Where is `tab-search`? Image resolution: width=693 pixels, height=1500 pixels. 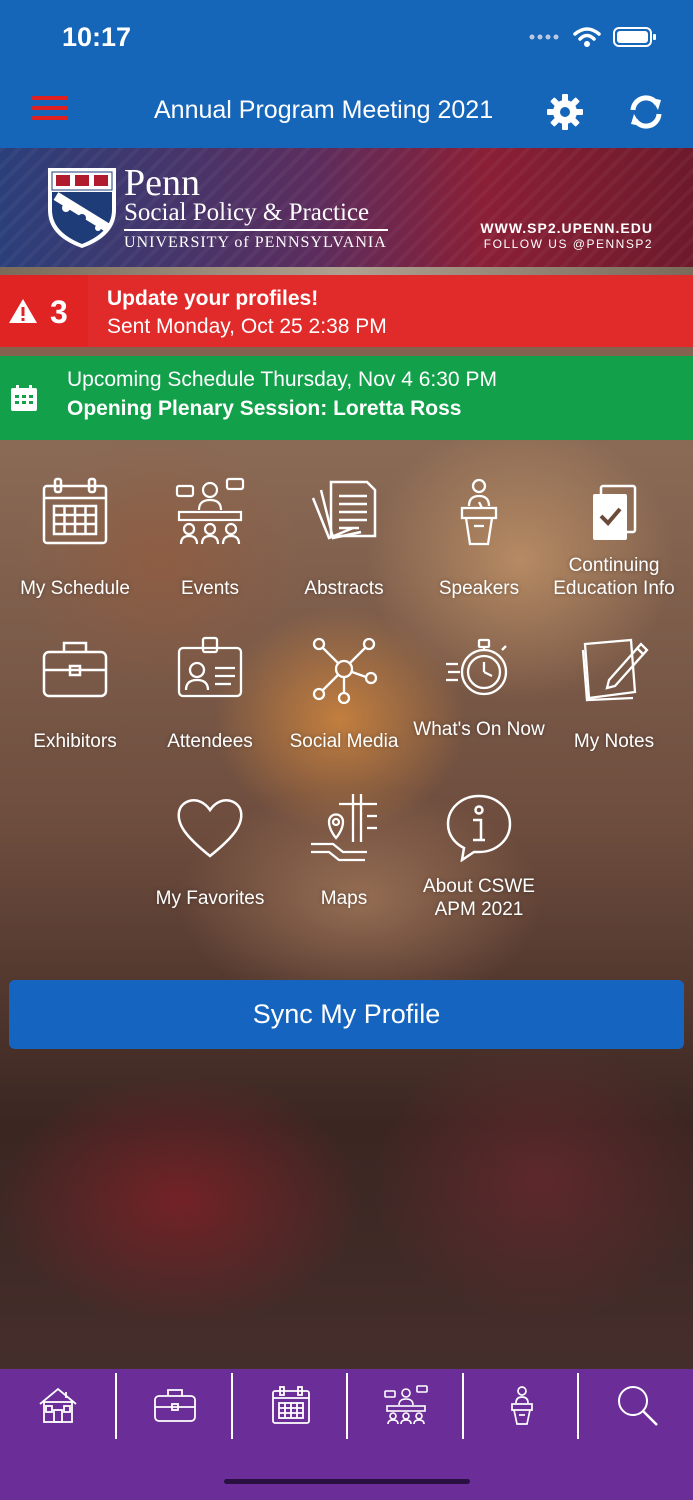 tab-search is located at coordinates (636, 1405).